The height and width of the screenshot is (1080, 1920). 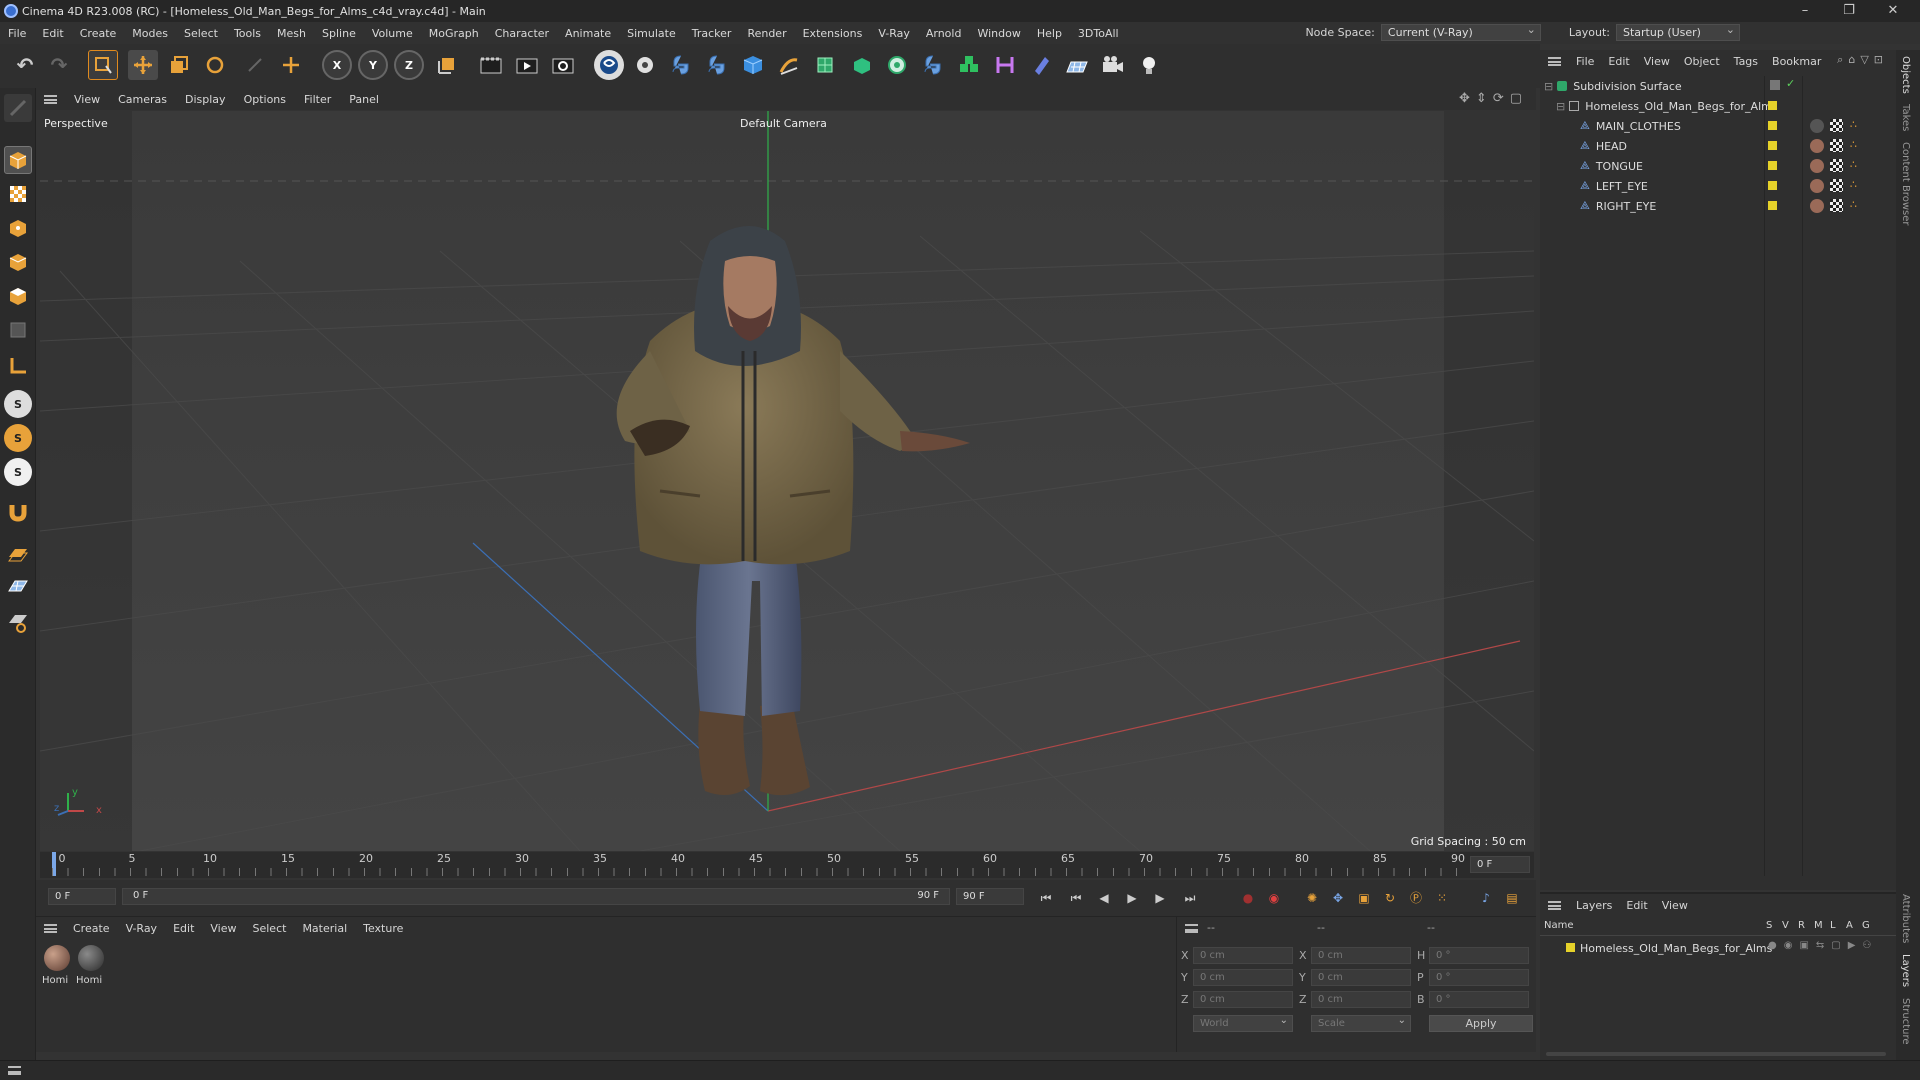 What do you see at coordinates (291, 33) in the screenshot?
I see `menu-mesh: Mesh` at bounding box center [291, 33].